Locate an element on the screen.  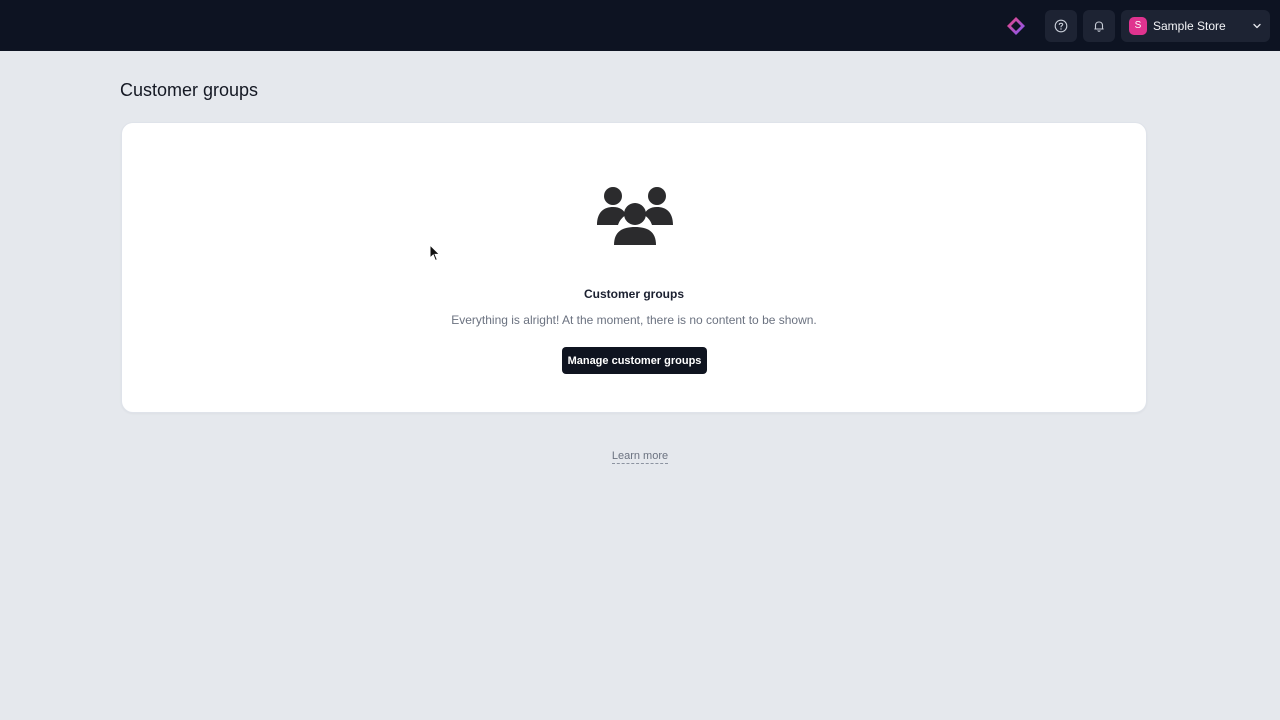
store-switcher: S Sample Store is located at coordinates (1195, 25).